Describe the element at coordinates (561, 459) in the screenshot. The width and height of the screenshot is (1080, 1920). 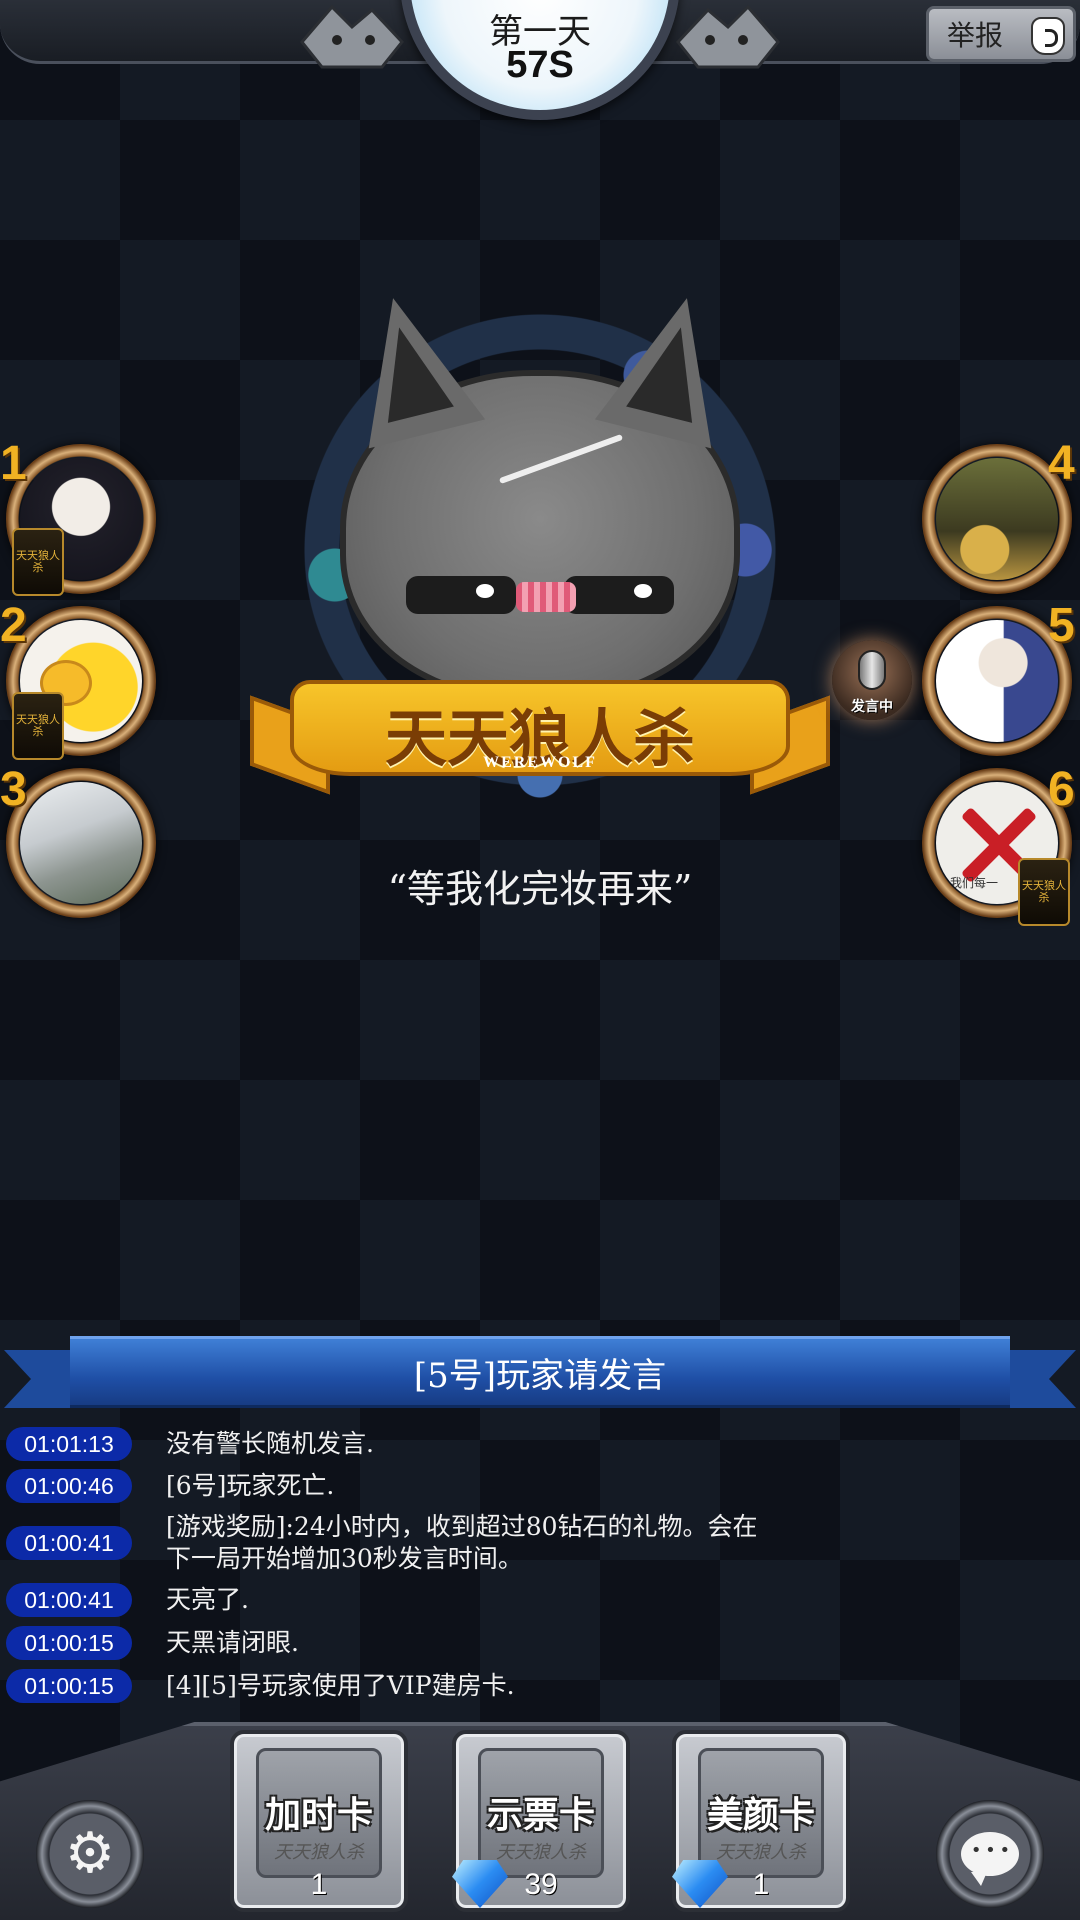
I see `wolf-scar` at that location.